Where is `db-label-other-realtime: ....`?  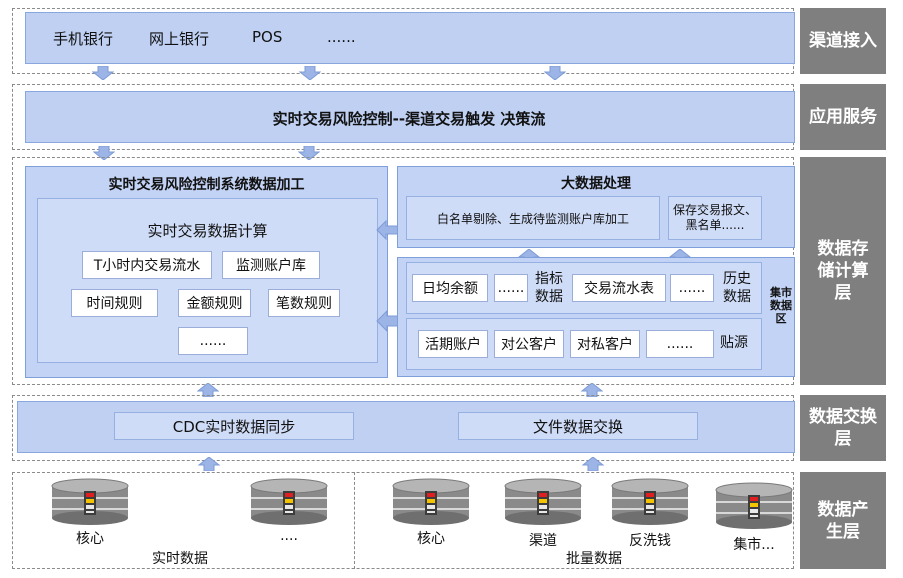 db-label-other-realtime: .... is located at coordinates (289, 536).